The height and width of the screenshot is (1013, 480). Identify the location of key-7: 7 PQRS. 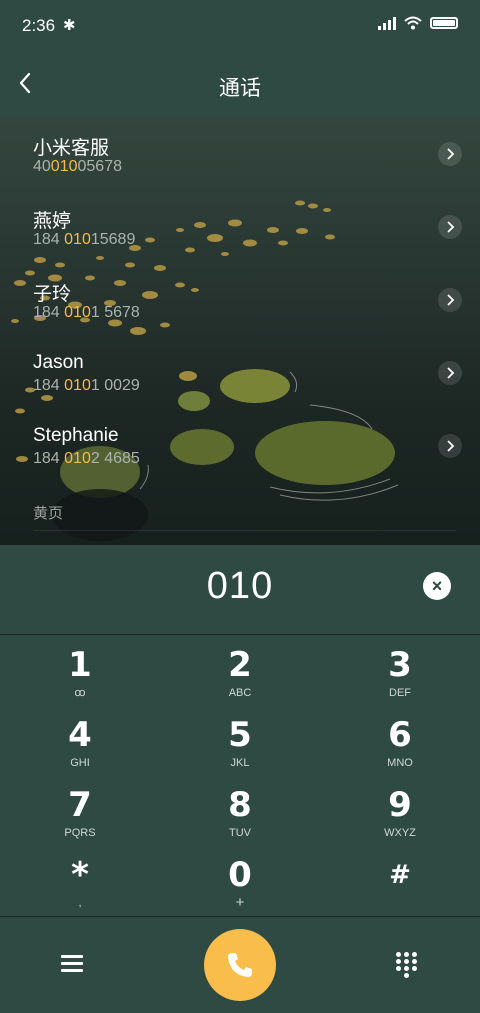
(80, 810).